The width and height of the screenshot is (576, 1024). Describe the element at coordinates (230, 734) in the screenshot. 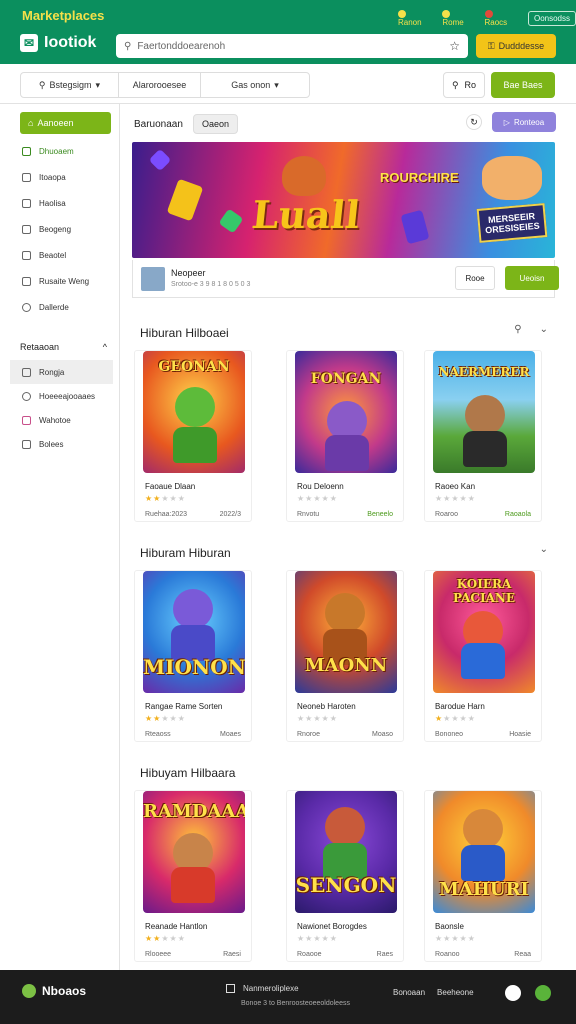

I see `game-meta-right: Moaes` at that location.